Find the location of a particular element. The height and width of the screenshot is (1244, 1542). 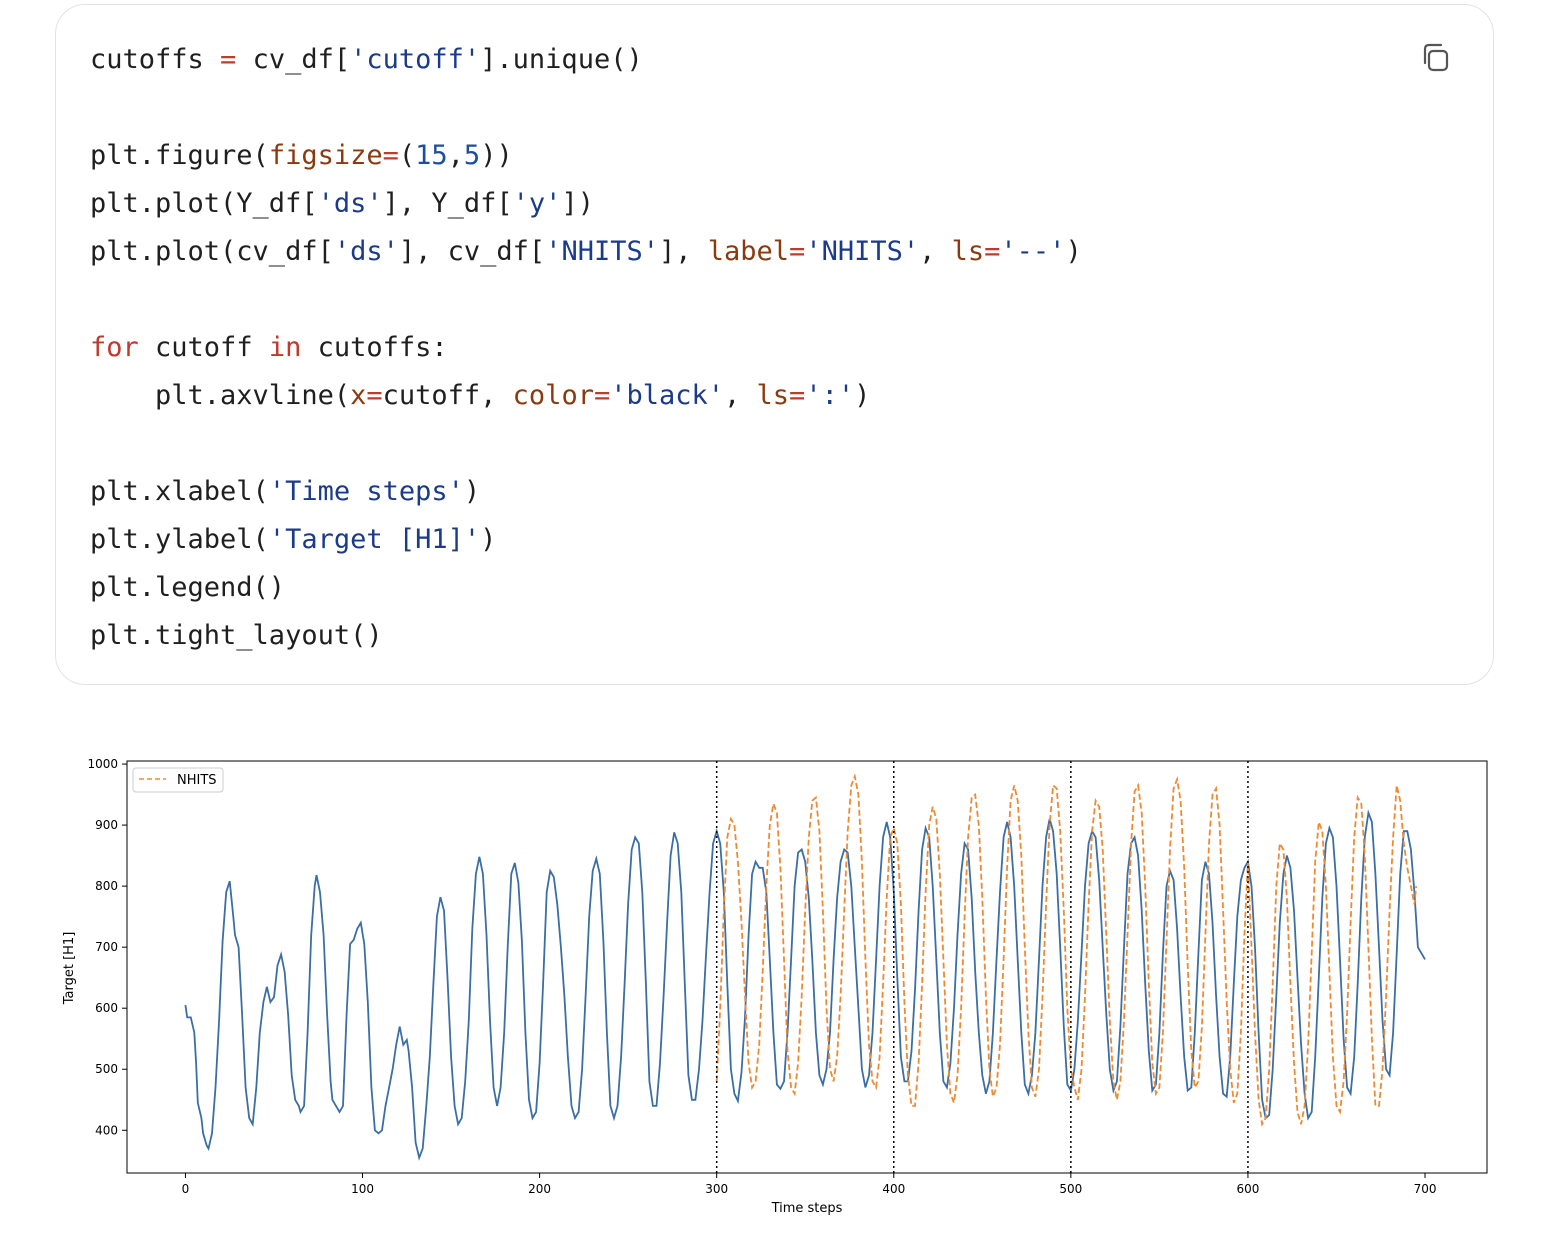

code-line: plt.legend() is located at coordinates (586, 588).